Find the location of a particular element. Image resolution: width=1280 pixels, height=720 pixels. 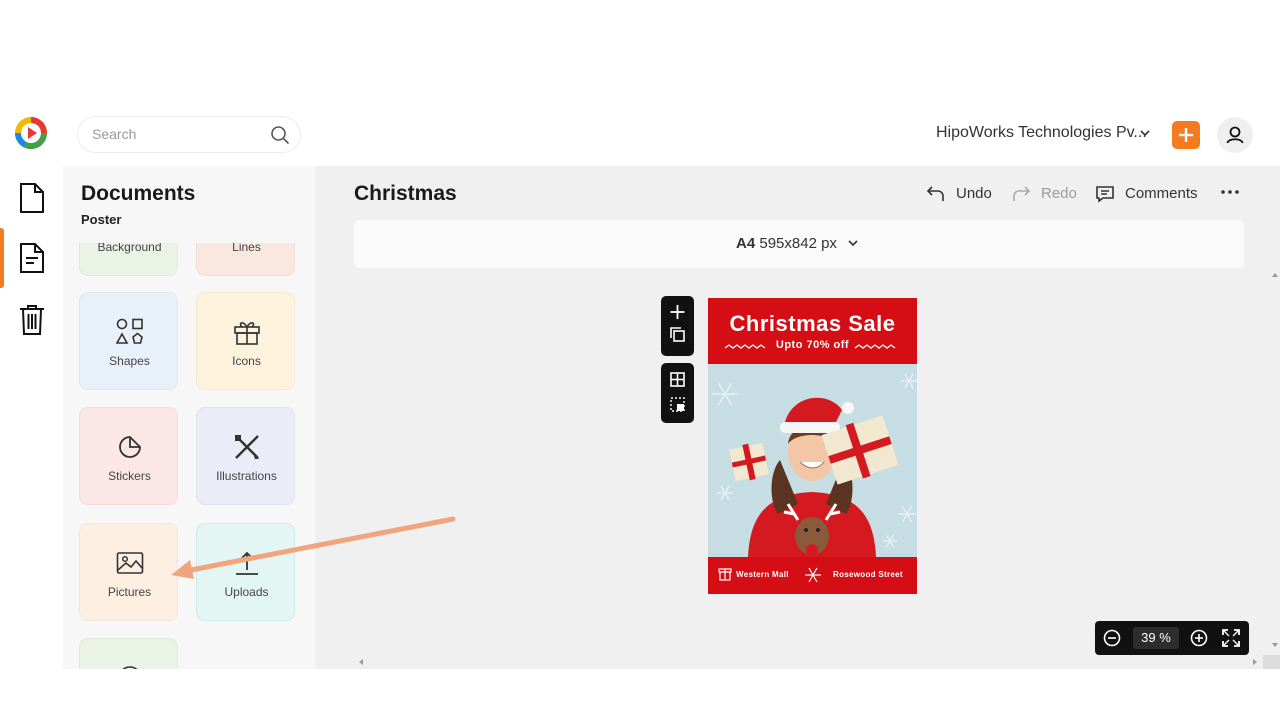

page-size-text: A4 595x842 px is located at coordinates (797, 243).